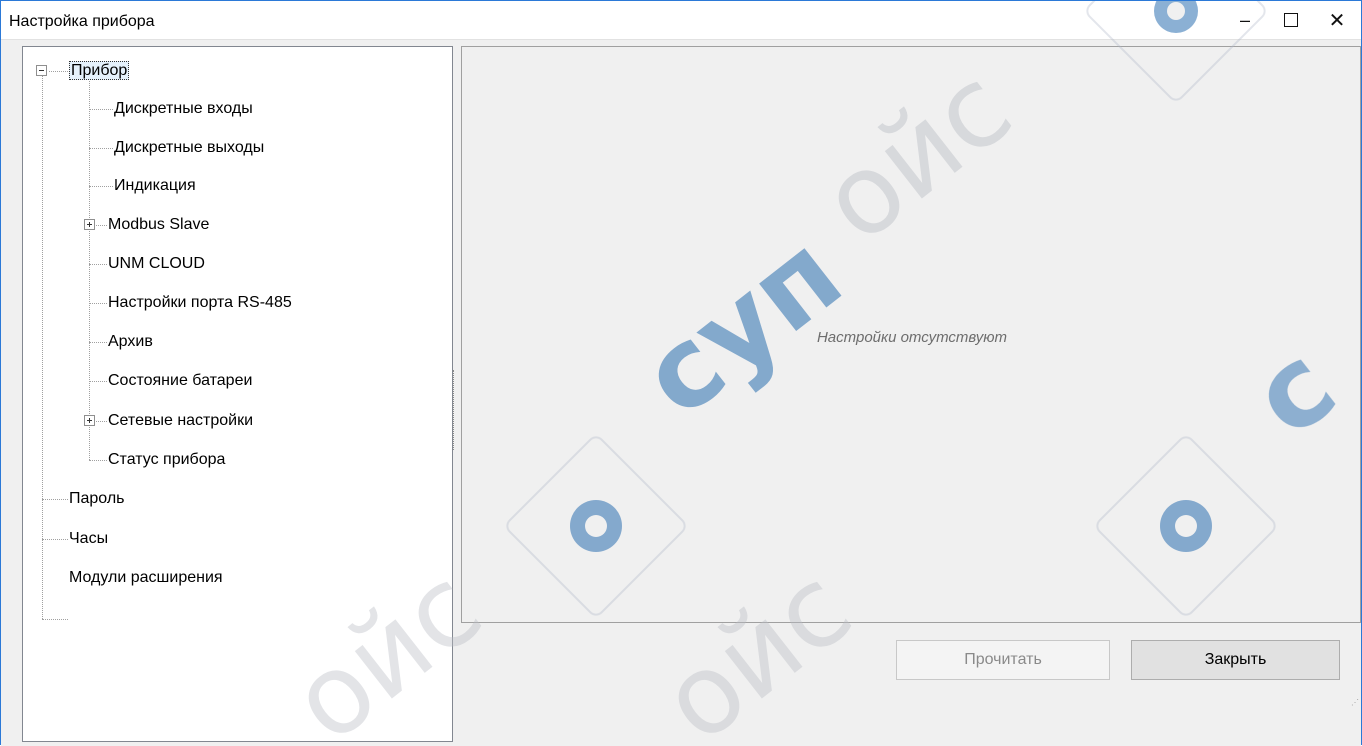  I want to click on tree-item-label: Статус прибора, so click(167, 459).